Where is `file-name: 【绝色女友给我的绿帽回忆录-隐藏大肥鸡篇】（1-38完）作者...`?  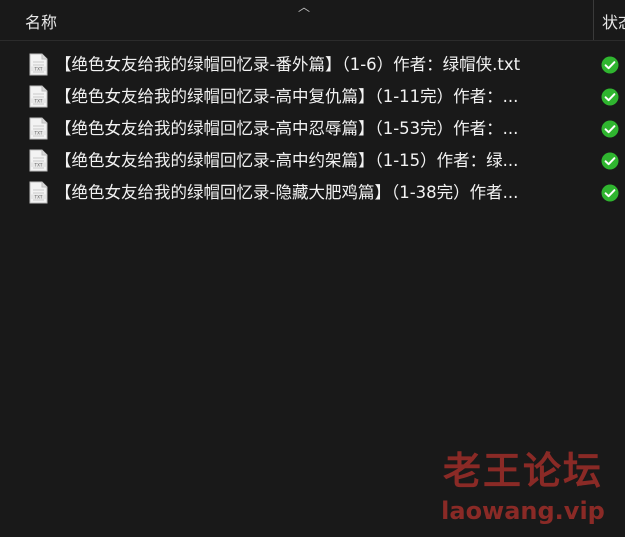 file-name: 【绝色女友给我的绿帽回忆录-隐藏大肥鸡篇】（1-38完）作者... is located at coordinates (315, 193).